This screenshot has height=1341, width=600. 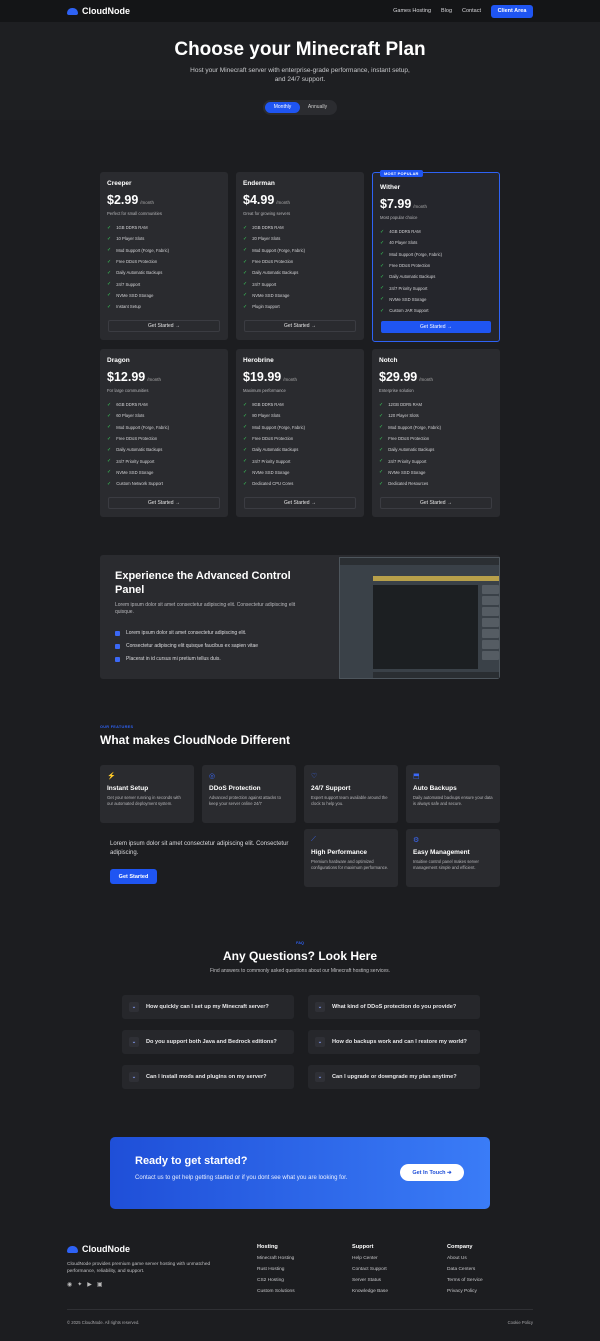 What do you see at coordinates (300, 404) in the screenshot?
I see `plan-feature: ✓ 8GB DDR5 RAM` at bounding box center [300, 404].